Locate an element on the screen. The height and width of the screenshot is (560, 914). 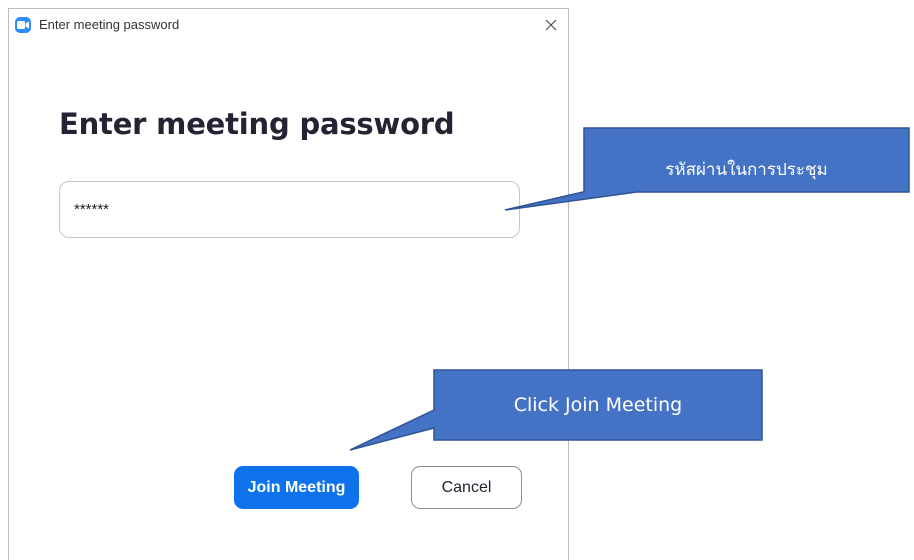
password-callout-text: รหัสผ่านในการประชุม is located at coordinates (746, 170).